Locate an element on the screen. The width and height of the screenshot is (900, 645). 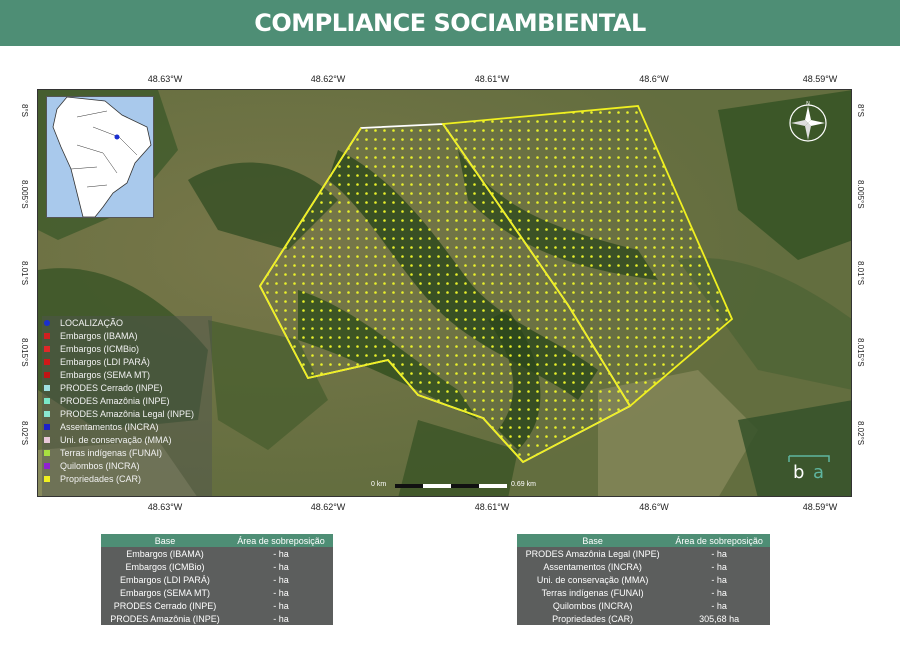
lon-label-top: 48.63°W is located at coordinates (165, 79).